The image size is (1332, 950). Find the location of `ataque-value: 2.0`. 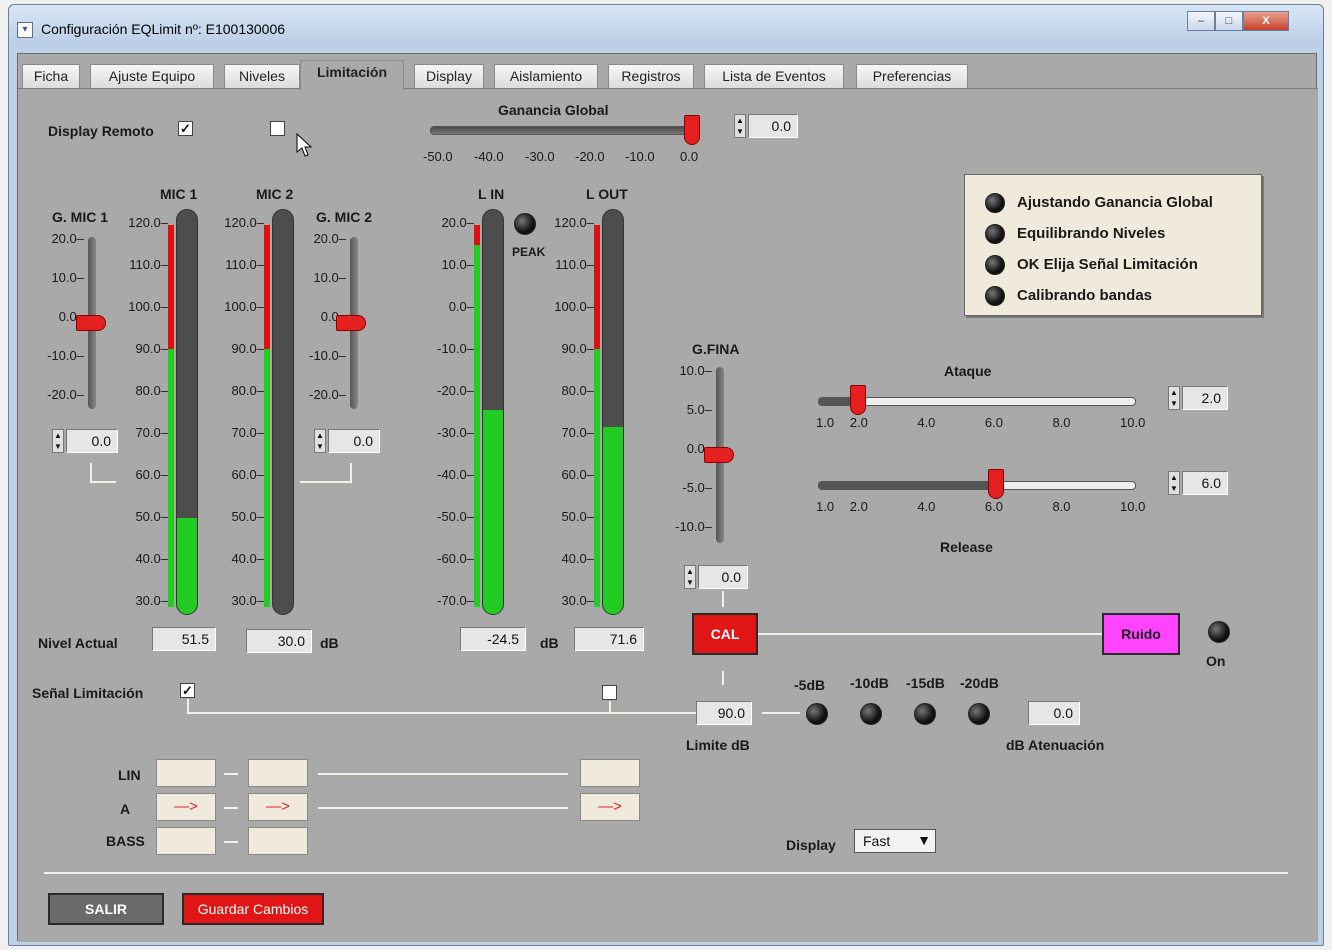

ataque-value: 2.0 is located at coordinates (1205, 398).